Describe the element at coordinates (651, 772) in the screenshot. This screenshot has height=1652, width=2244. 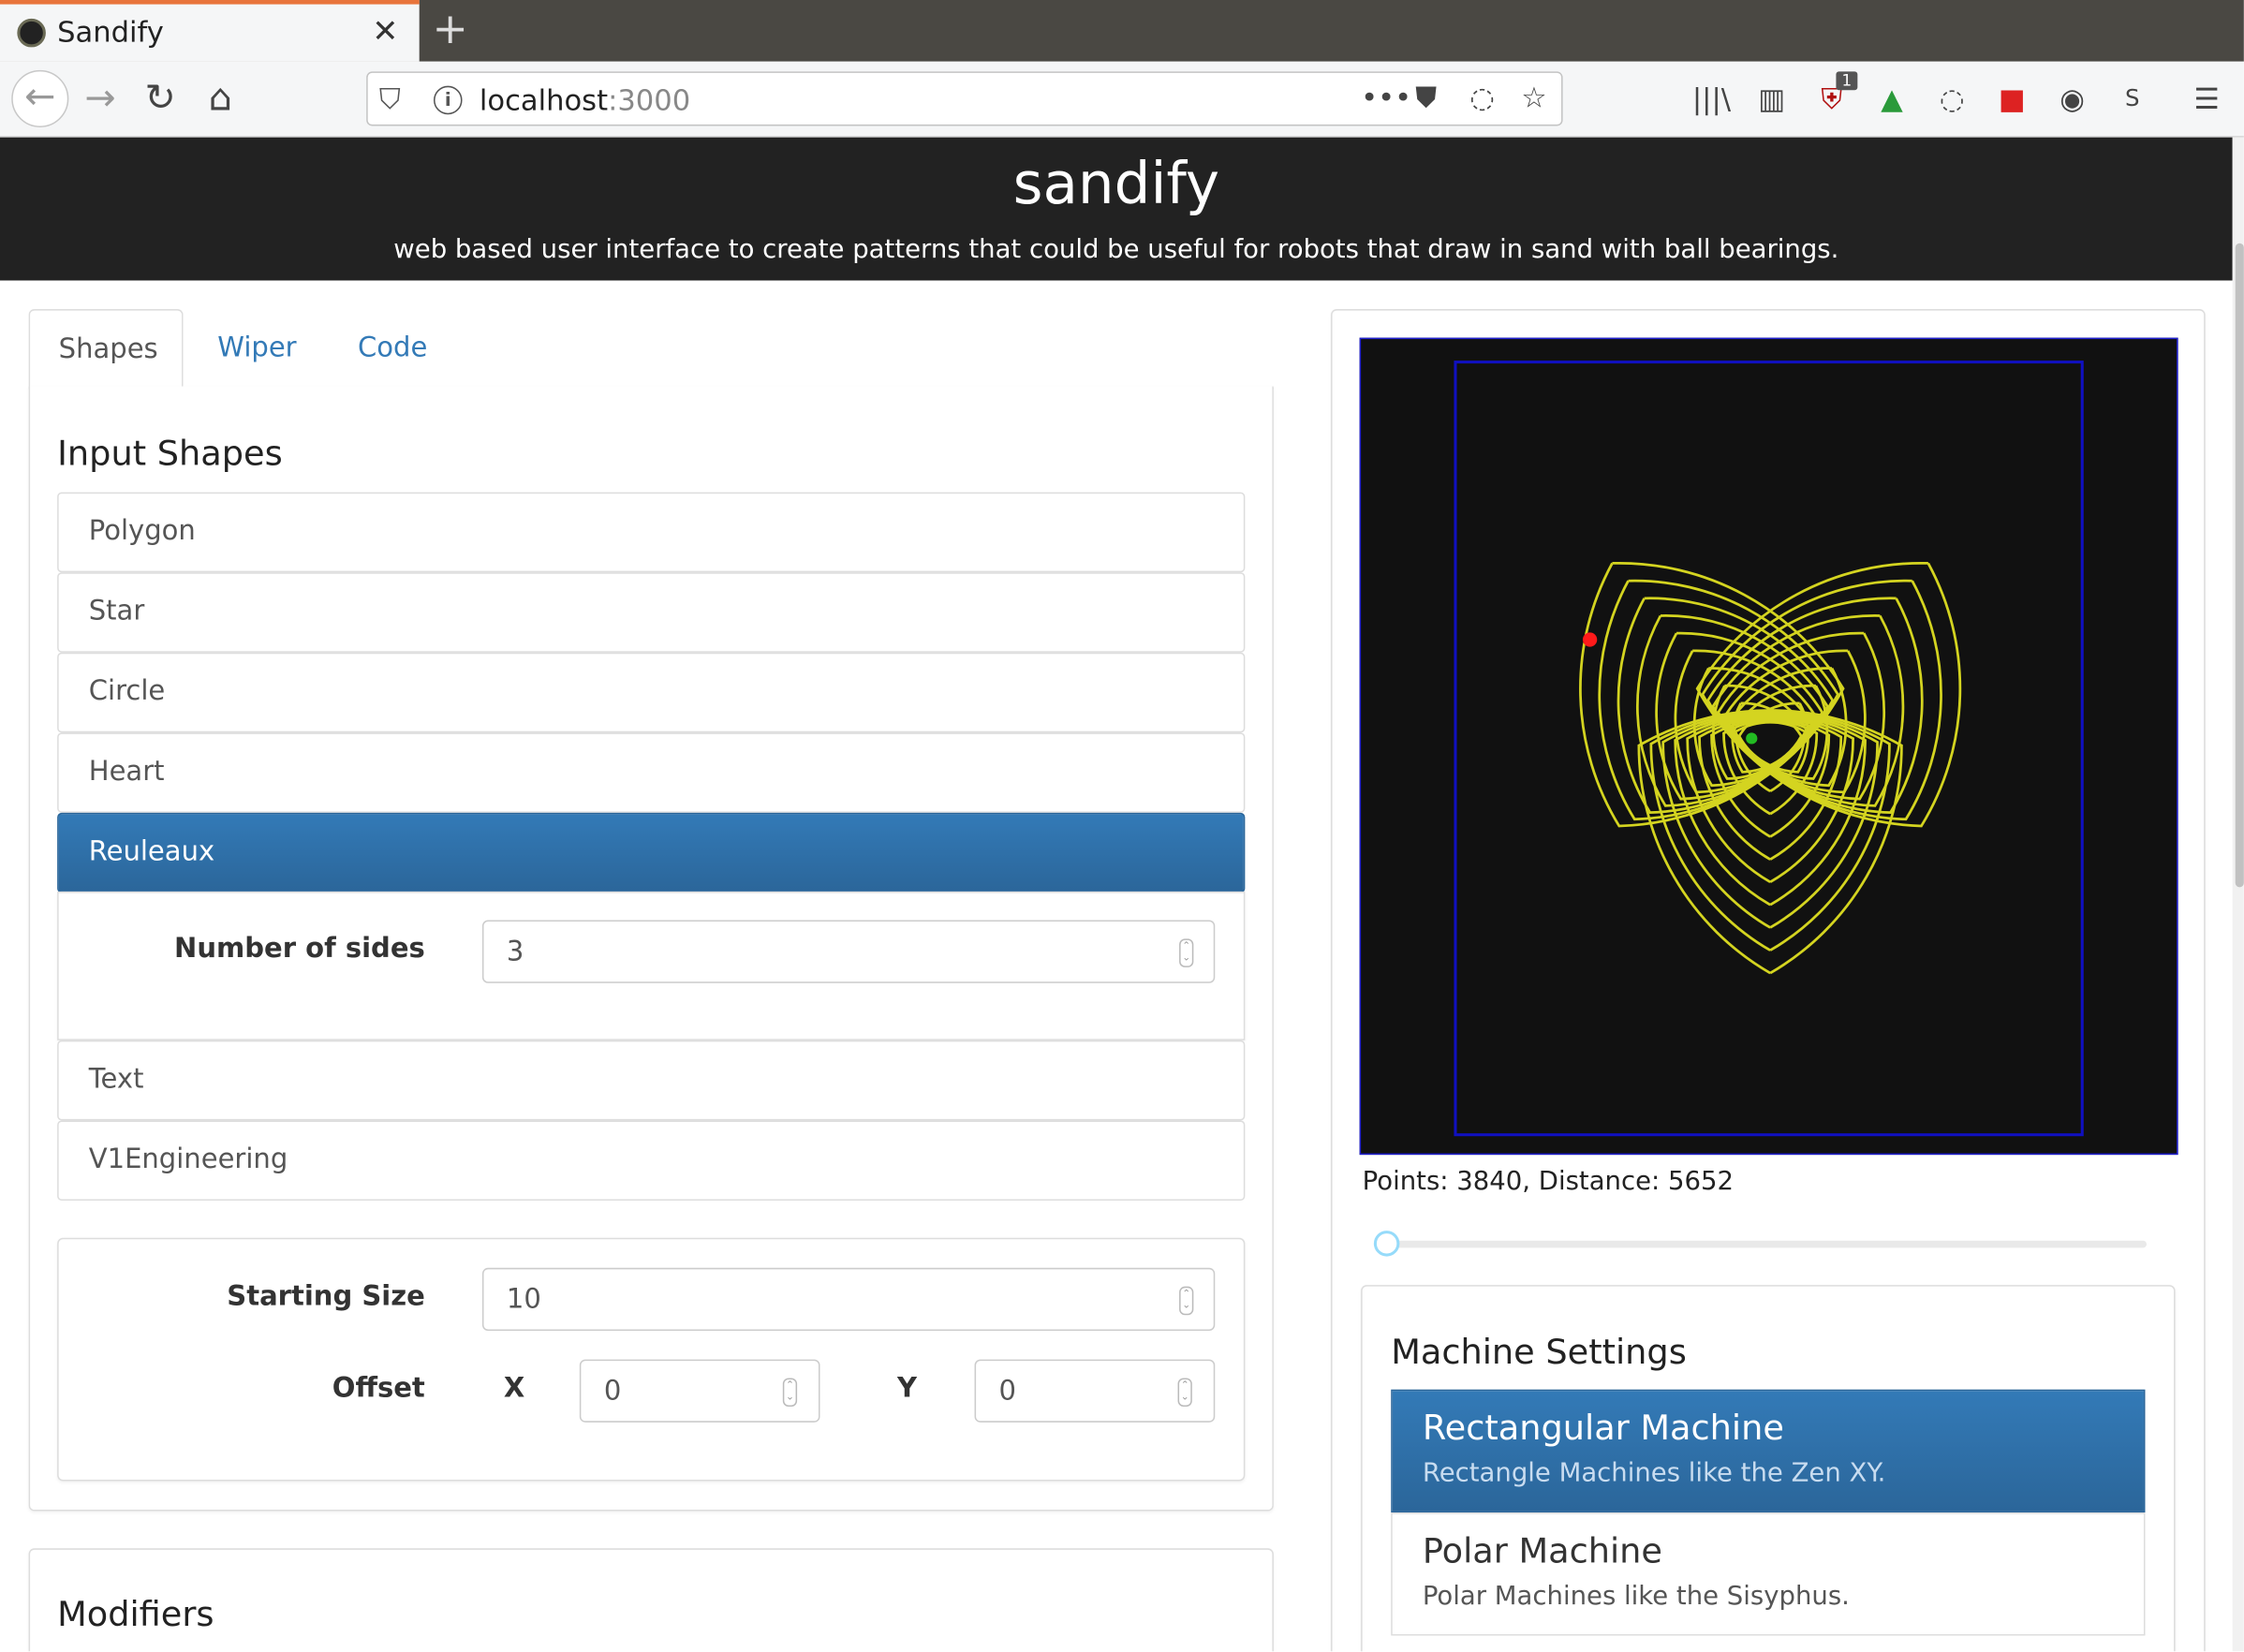
I see `shape-item-heart: Heart` at that location.